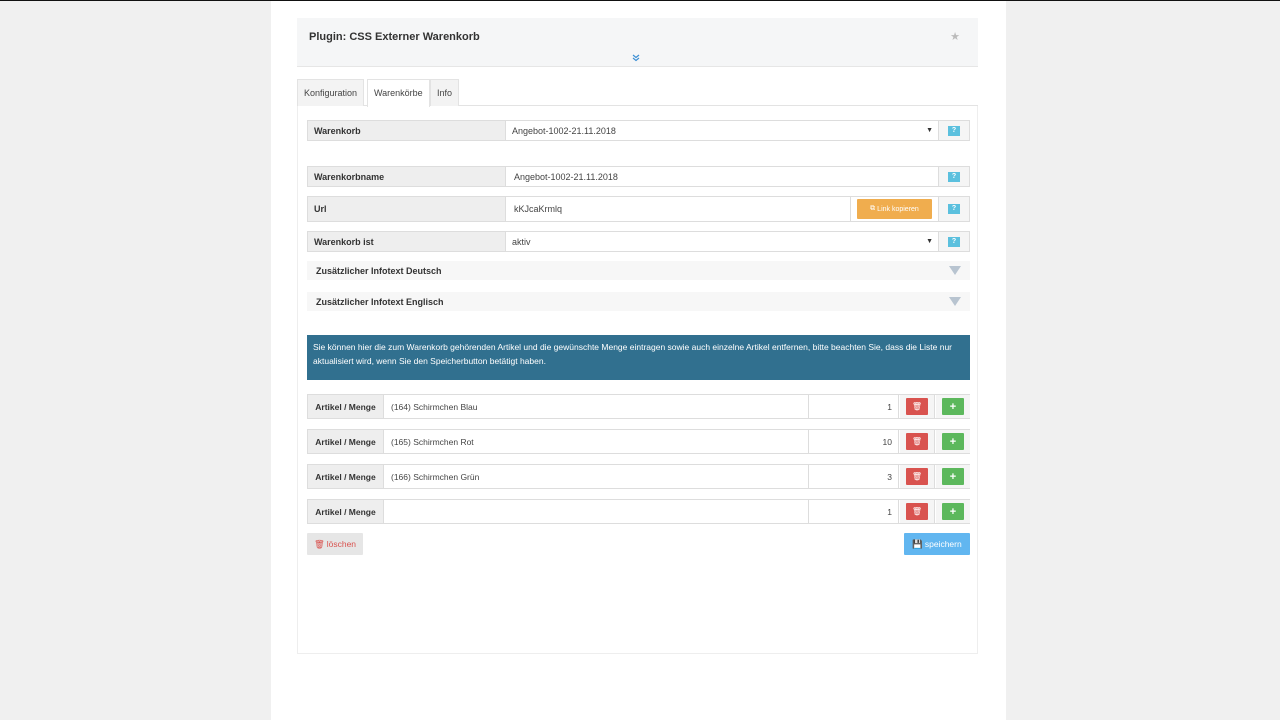 Image resolution: width=1280 pixels, height=720 pixels. Describe the element at coordinates (341, 544) in the screenshot. I see `delete-label: löschen` at that location.